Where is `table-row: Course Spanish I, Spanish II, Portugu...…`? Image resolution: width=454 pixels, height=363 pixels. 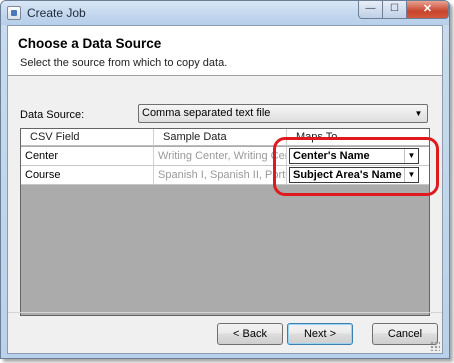 table-row: Course Spanish I, Spanish II, Portugu...… is located at coordinates (225, 175).